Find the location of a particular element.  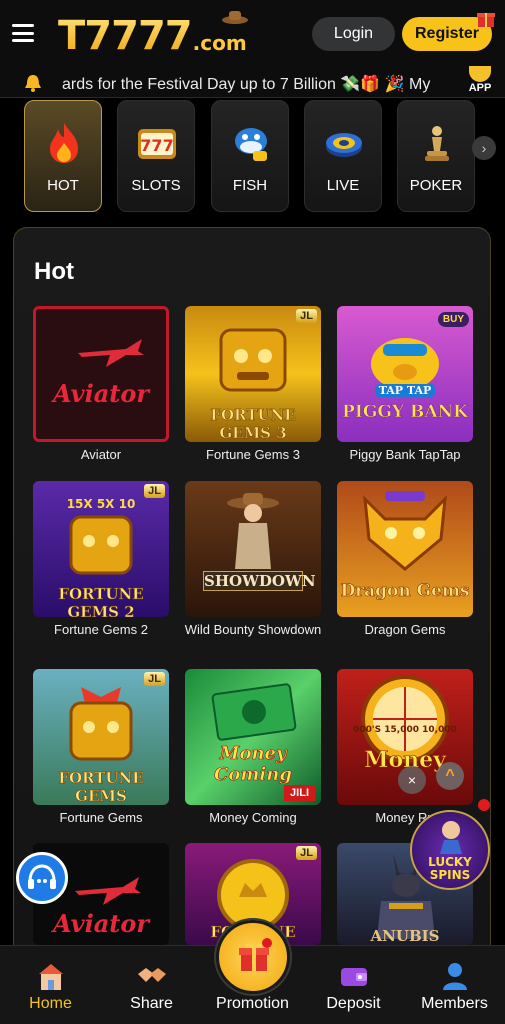

category-tabs: HOT 777 SLOTS FISH LIVE POKER is located at coordinates (252, 157).